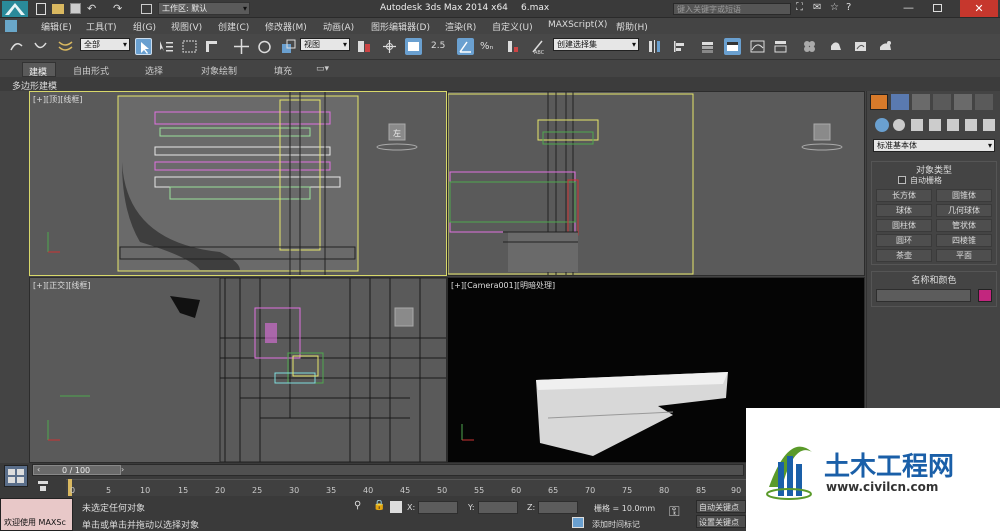 Image resolution: width=1000 pixels, height=531 pixels. I want to click on move-icon, so click(241, 46).